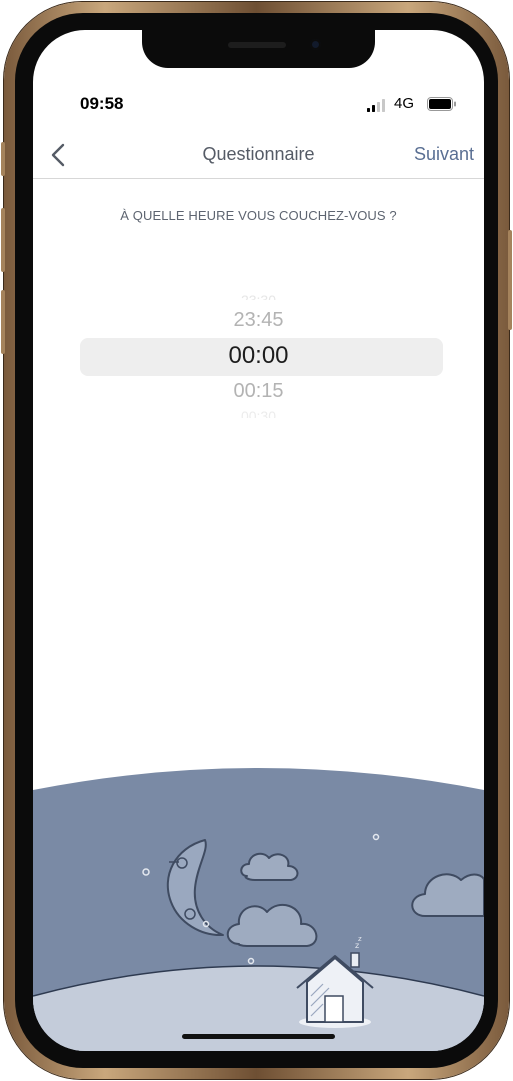  I want to click on svg-text: z, so click(360, 939).